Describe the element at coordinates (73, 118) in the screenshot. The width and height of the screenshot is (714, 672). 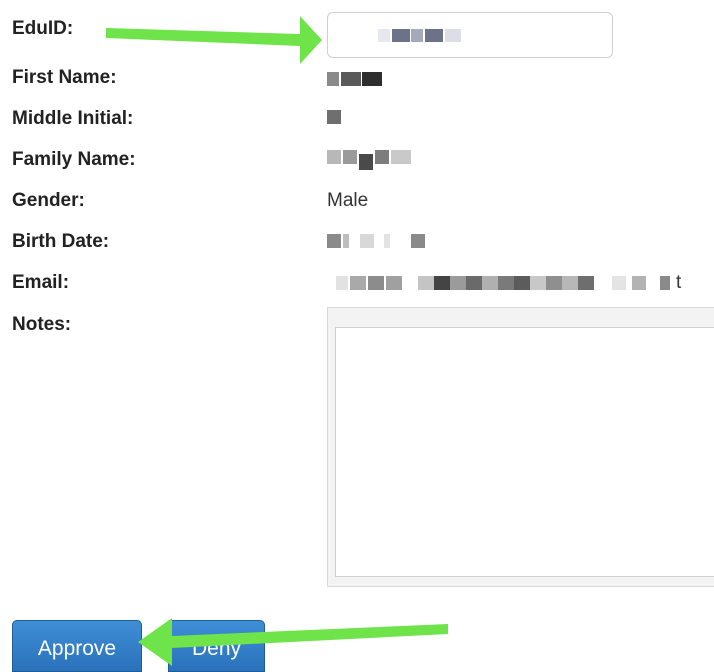
I see `label-middle-initial: Middle Initial:` at that location.